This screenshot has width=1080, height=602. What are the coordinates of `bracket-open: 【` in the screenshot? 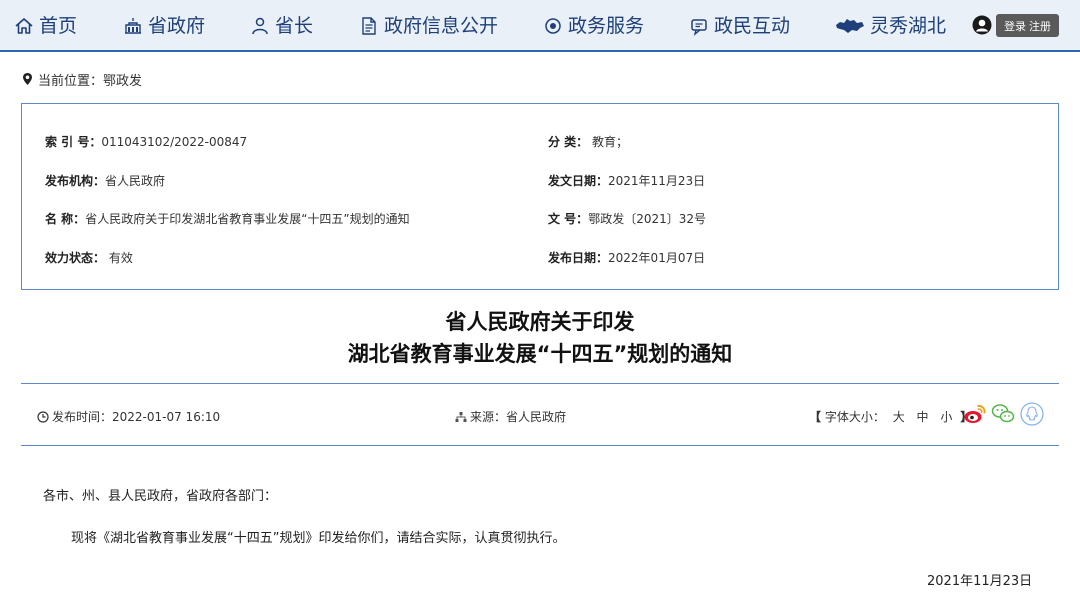 It's located at (815, 417).